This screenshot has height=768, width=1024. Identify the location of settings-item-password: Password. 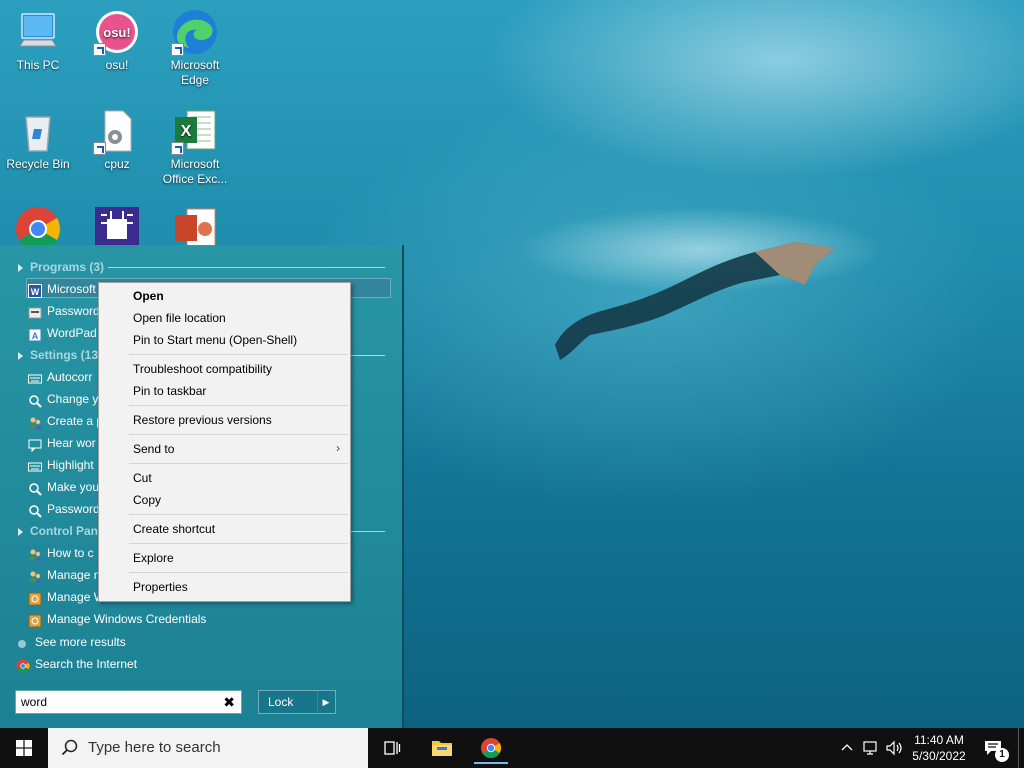
(64, 509).